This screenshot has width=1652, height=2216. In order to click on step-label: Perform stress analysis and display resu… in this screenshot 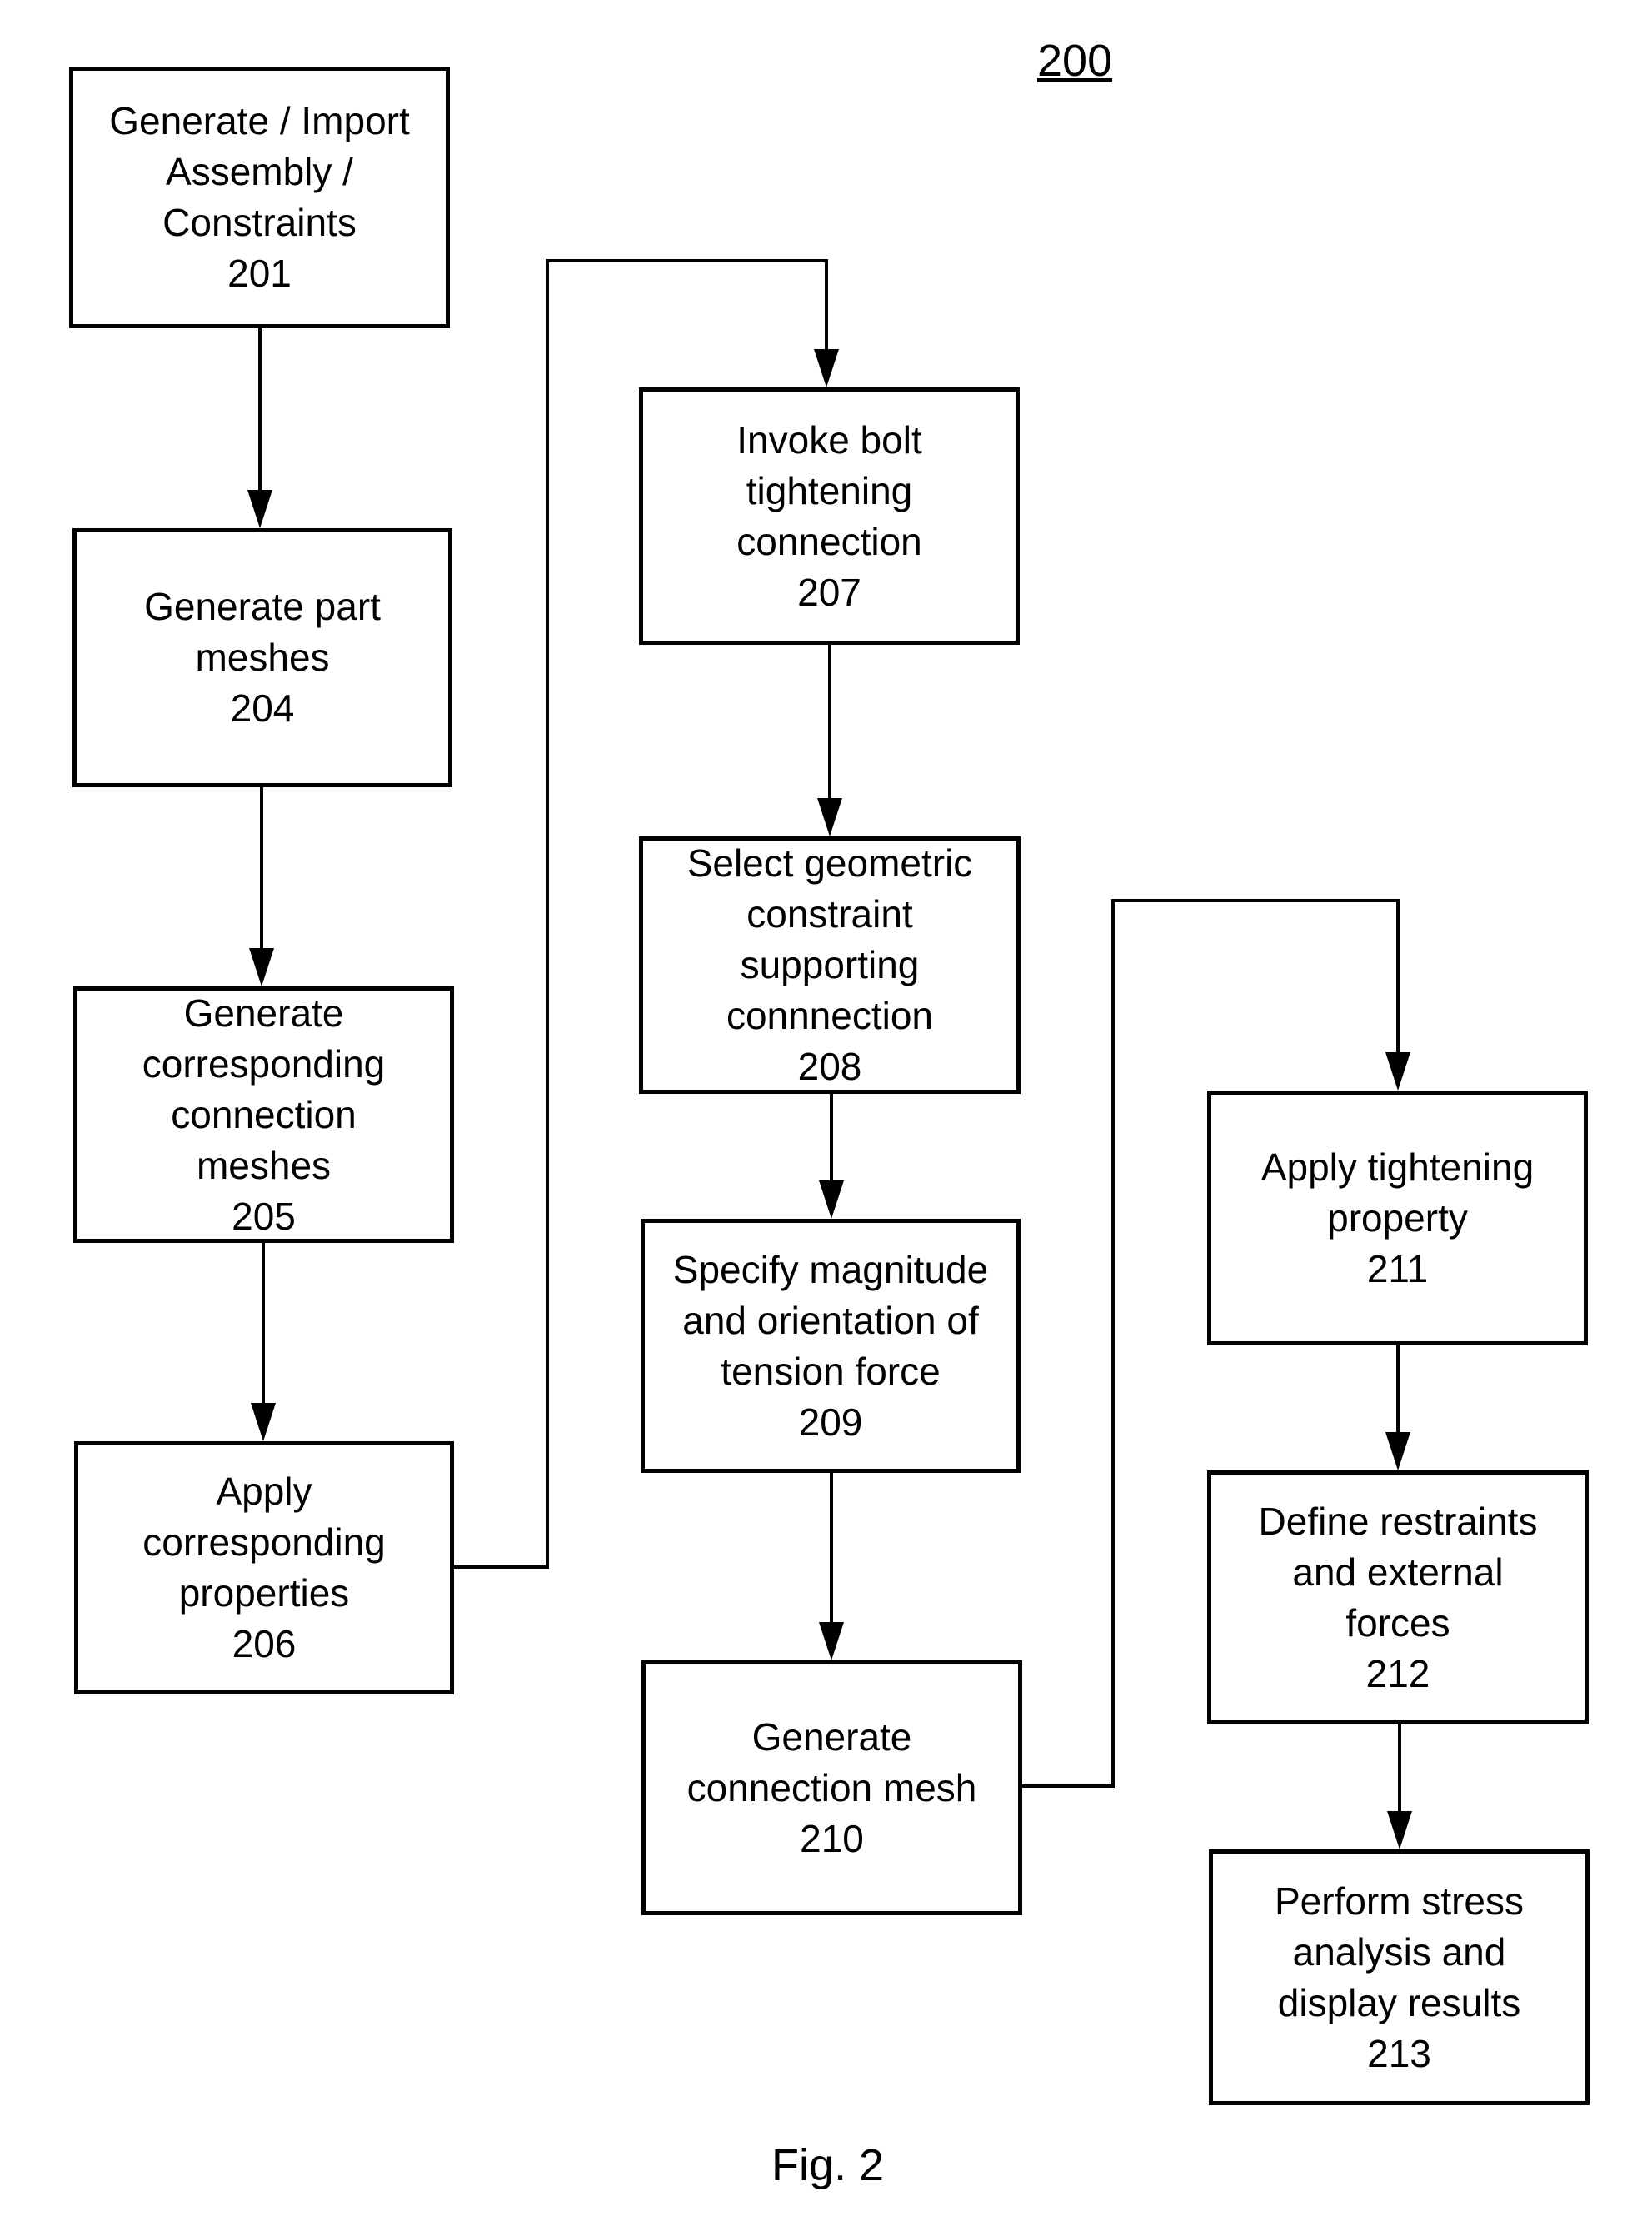, I will do `click(1399, 1951)`.